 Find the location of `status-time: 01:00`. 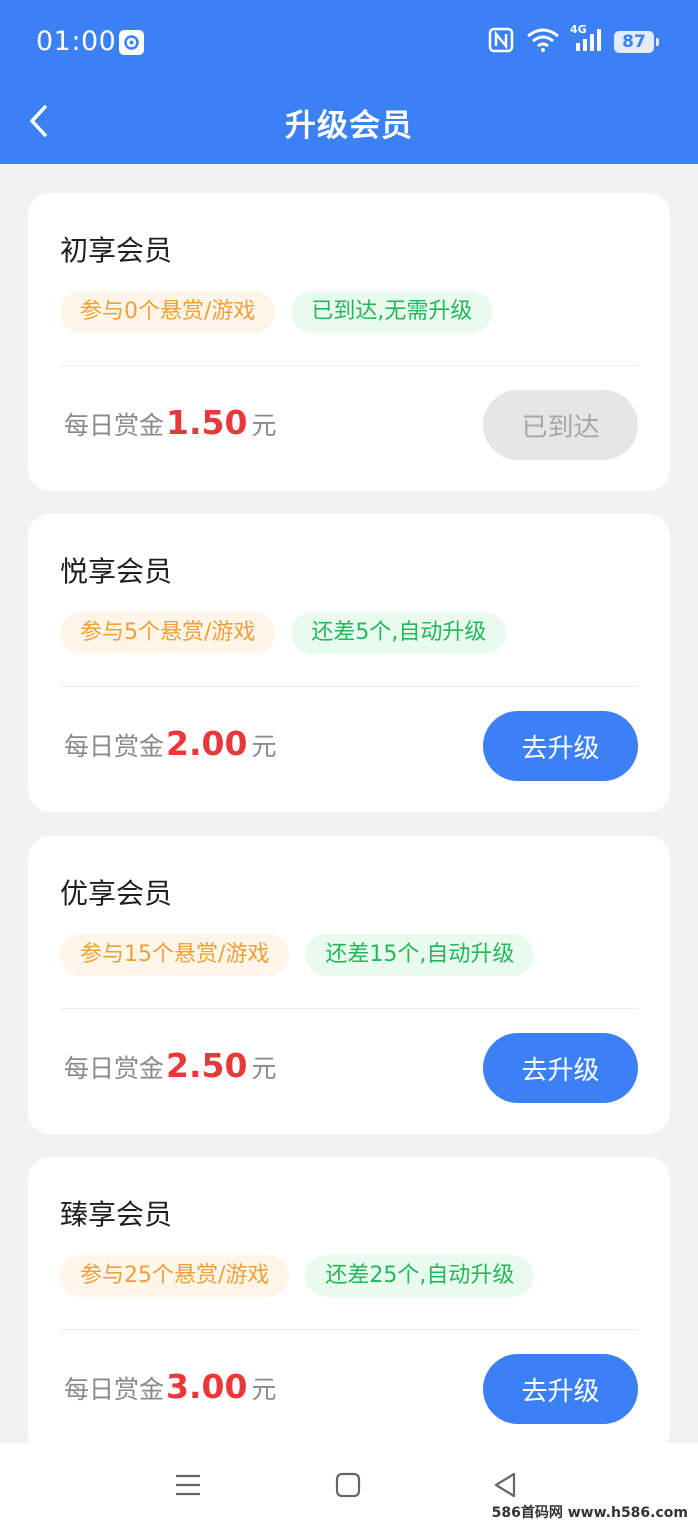

status-time: 01:00 is located at coordinates (76, 41).